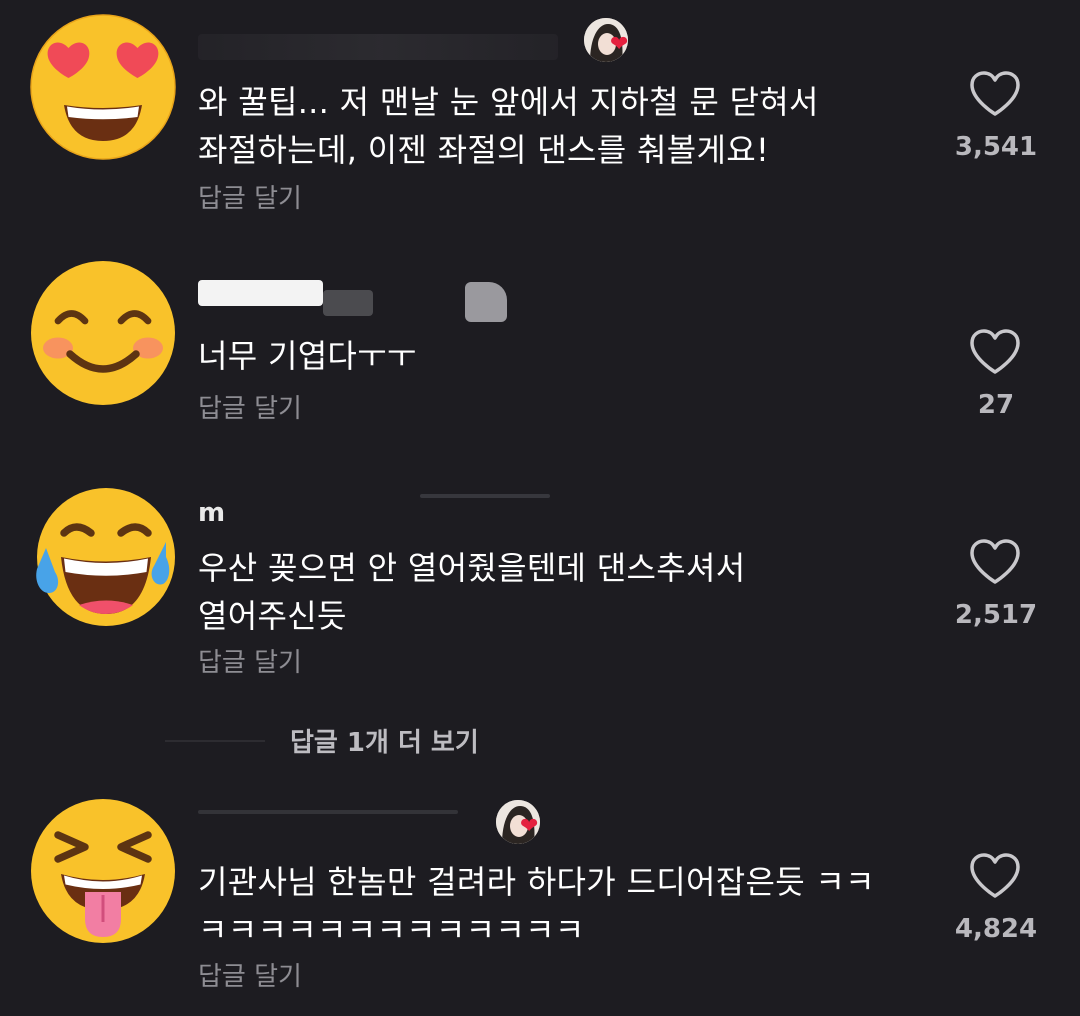  I want to click on comment-text: 기관사님 한놈만 걸려라 하다가 드디어잡은듯 ㅋㅋ ㅋㅋㅋㅋㅋㅋㅋㅋㅋㅋㅋㅋㅋ, so click(536, 906).